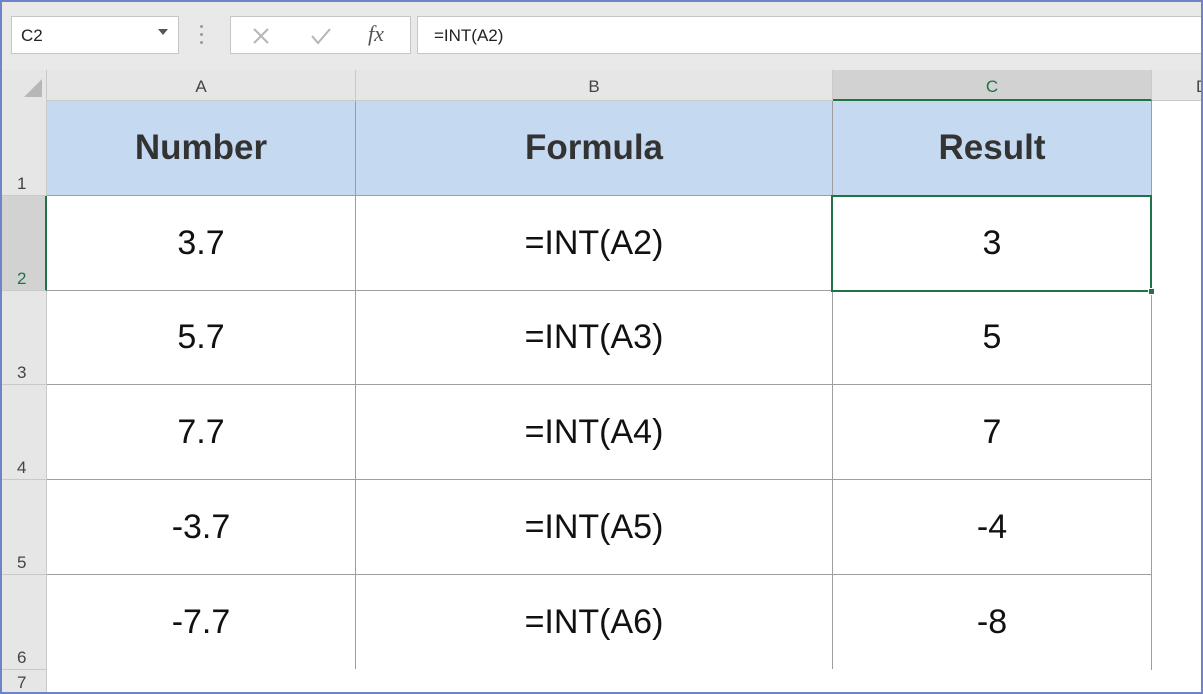  What do you see at coordinates (992, 243) in the screenshot?
I see `table-cell: 3` at bounding box center [992, 243].